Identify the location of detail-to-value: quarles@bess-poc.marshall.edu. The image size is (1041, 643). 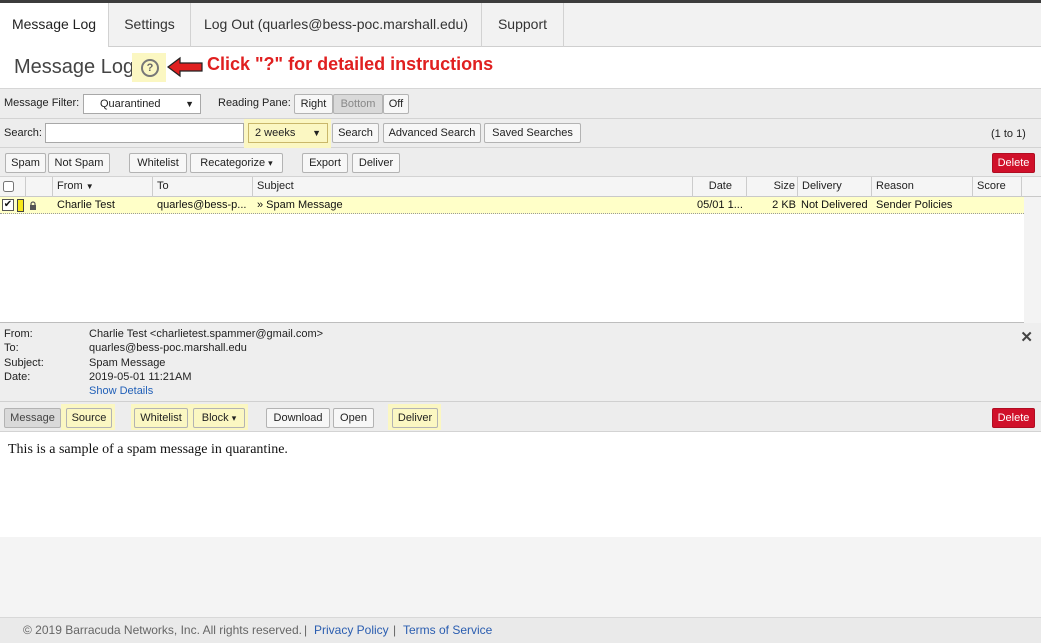
(168, 348).